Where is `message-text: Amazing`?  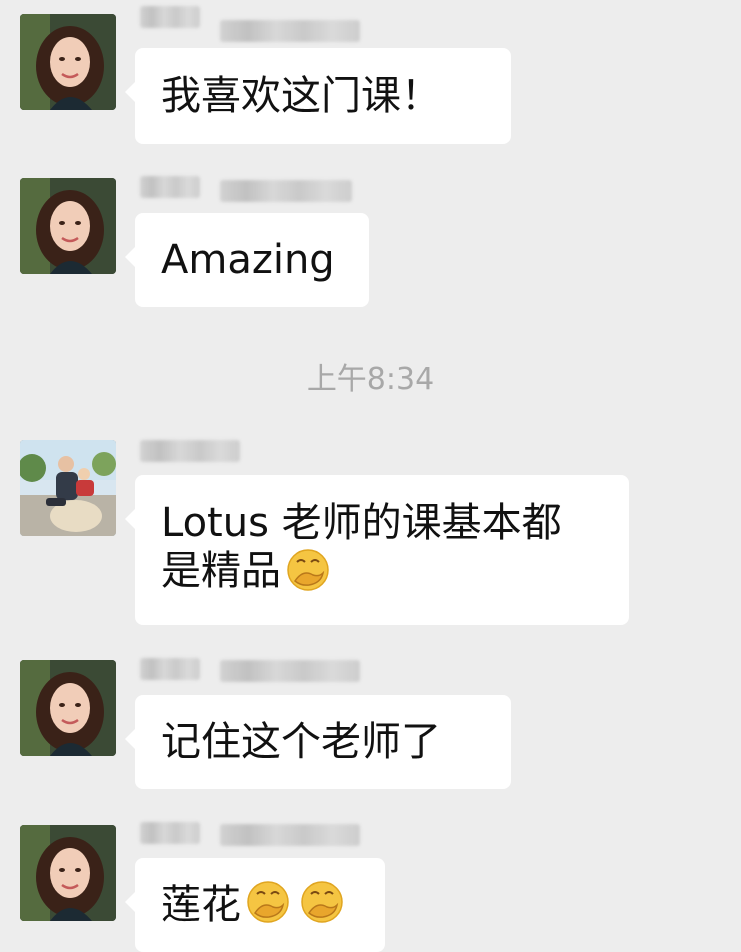 message-text: Amazing is located at coordinates (248, 260).